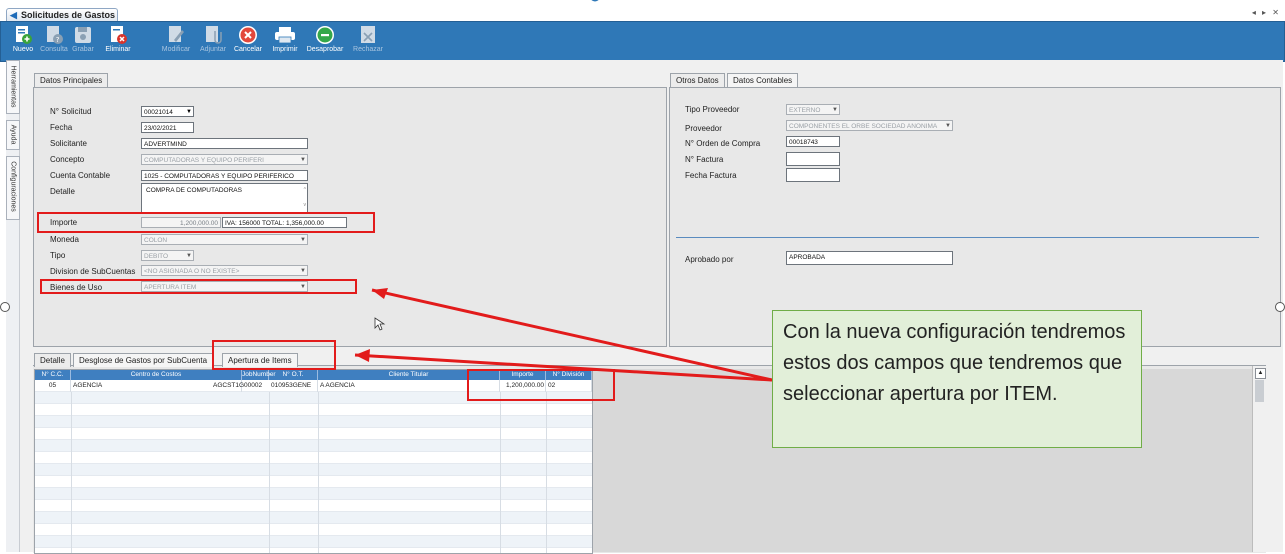 Image resolution: width=1285 pixels, height=554 pixels. I want to click on annotation-arrows, so click(563, 335).